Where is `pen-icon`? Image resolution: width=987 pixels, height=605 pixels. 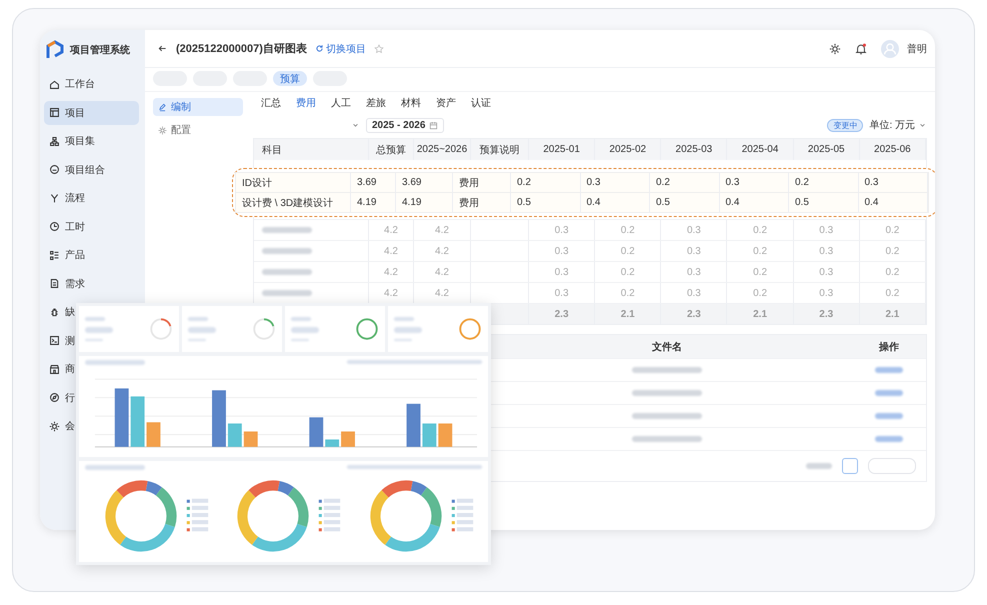
pen-icon is located at coordinates (162, 107).